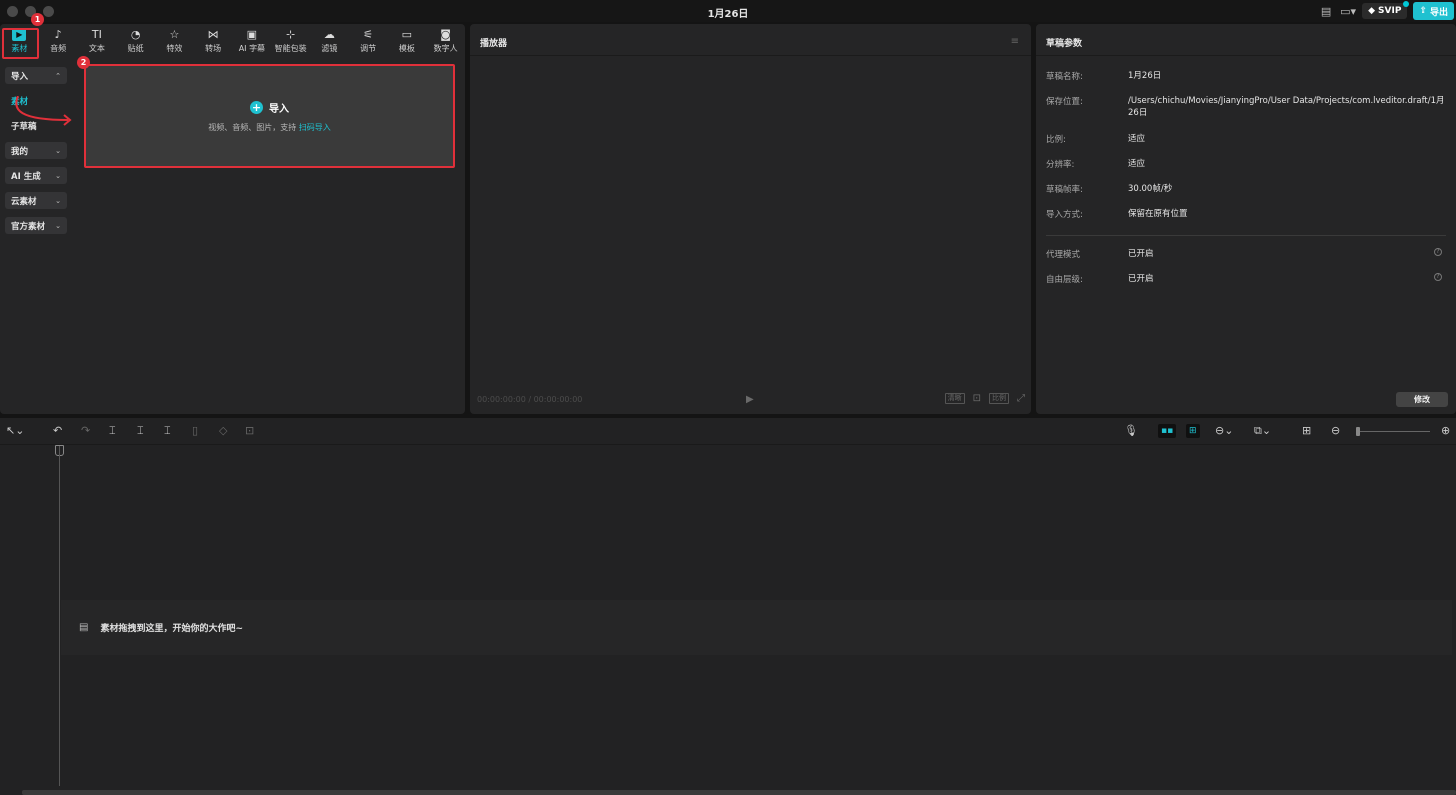 Image resolution: width=1456 pixels, height=795 pixels. What do you see at coordinates (1246, 40) in the screenshot?
I see `draft-title: 草稿参数` at bounding box center [1246, 40].